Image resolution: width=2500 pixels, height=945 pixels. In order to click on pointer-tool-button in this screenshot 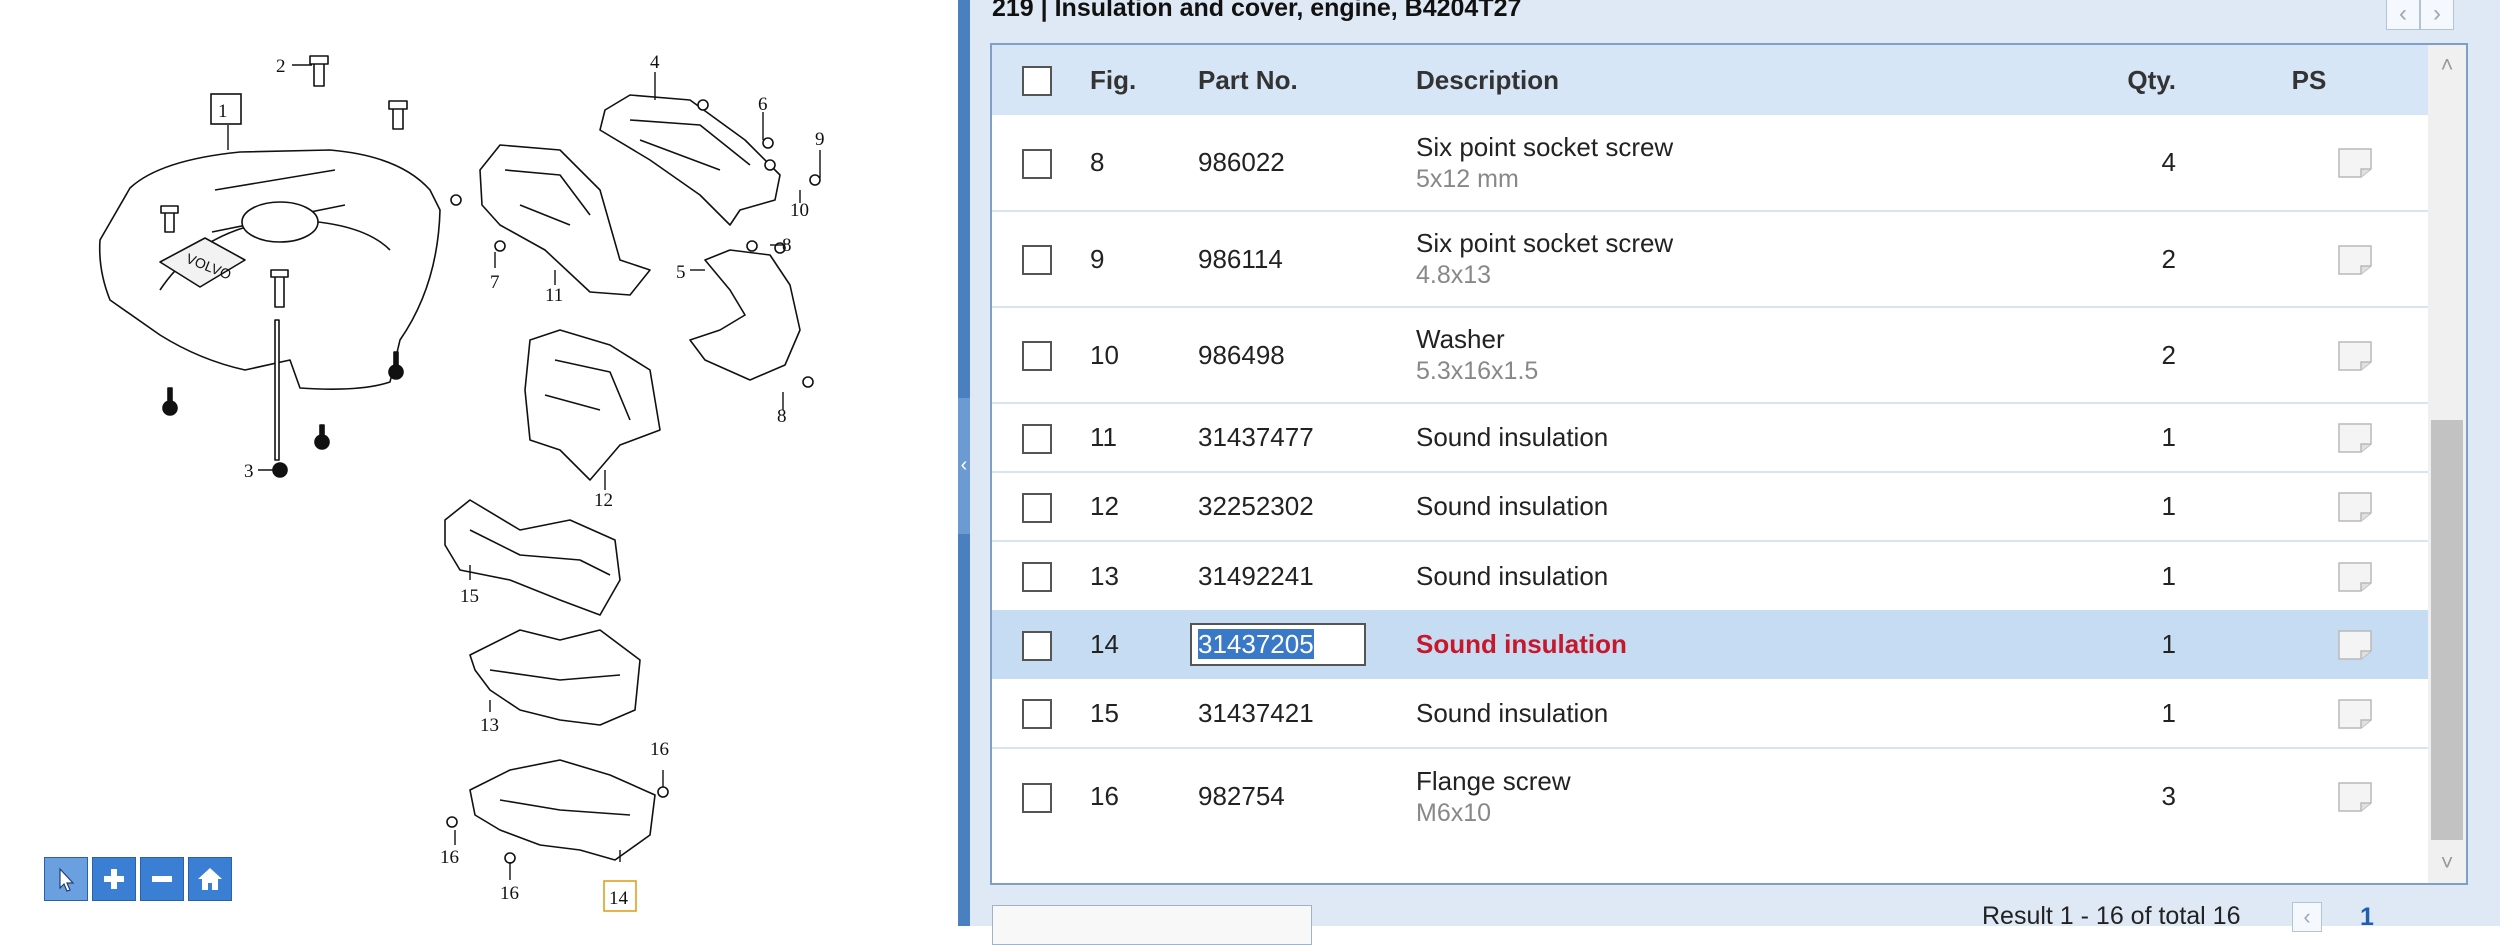, I will do `click(66, 879)`.